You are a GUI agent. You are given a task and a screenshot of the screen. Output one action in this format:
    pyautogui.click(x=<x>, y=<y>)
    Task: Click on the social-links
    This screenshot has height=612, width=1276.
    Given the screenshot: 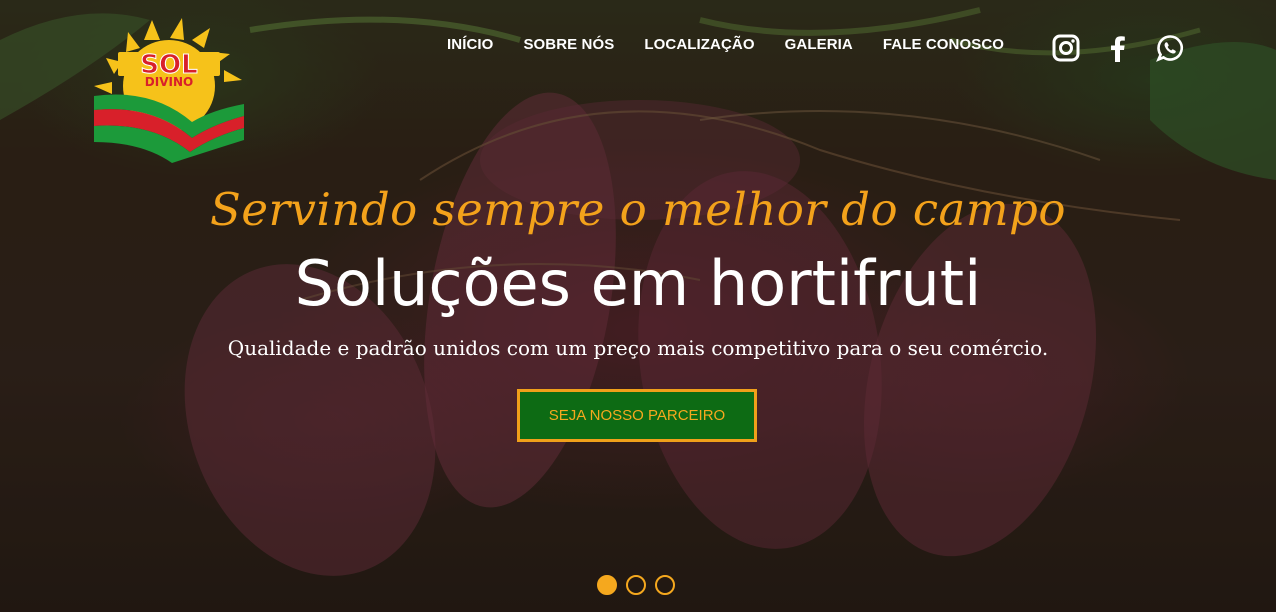 What is the action you would take?
    pyautogui.click(x=1118, y=48)
    